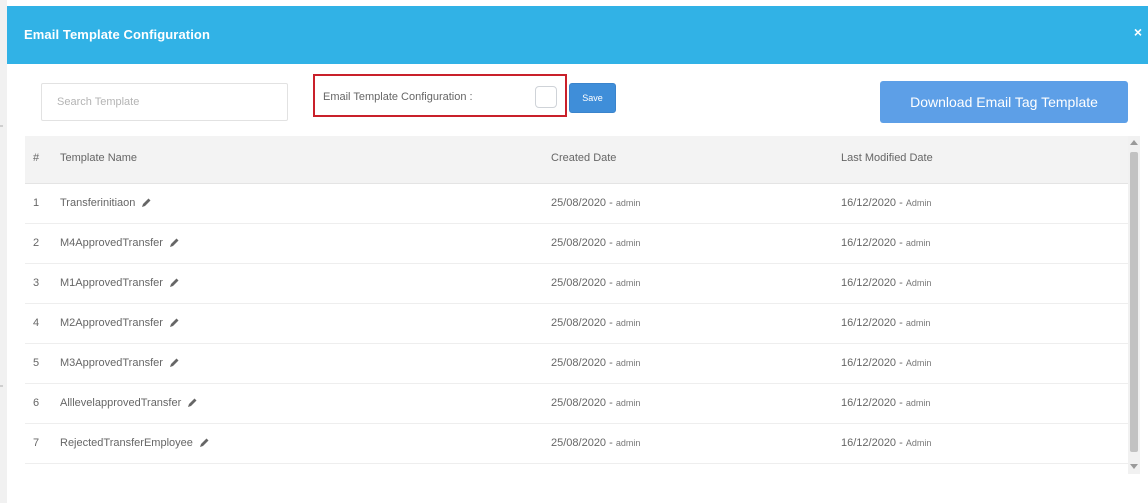  What do you see at coordinates (111, 323) in the screenshot?
I see `template-name: M2ApprovedTransfer` at bounding box center [111, 323].